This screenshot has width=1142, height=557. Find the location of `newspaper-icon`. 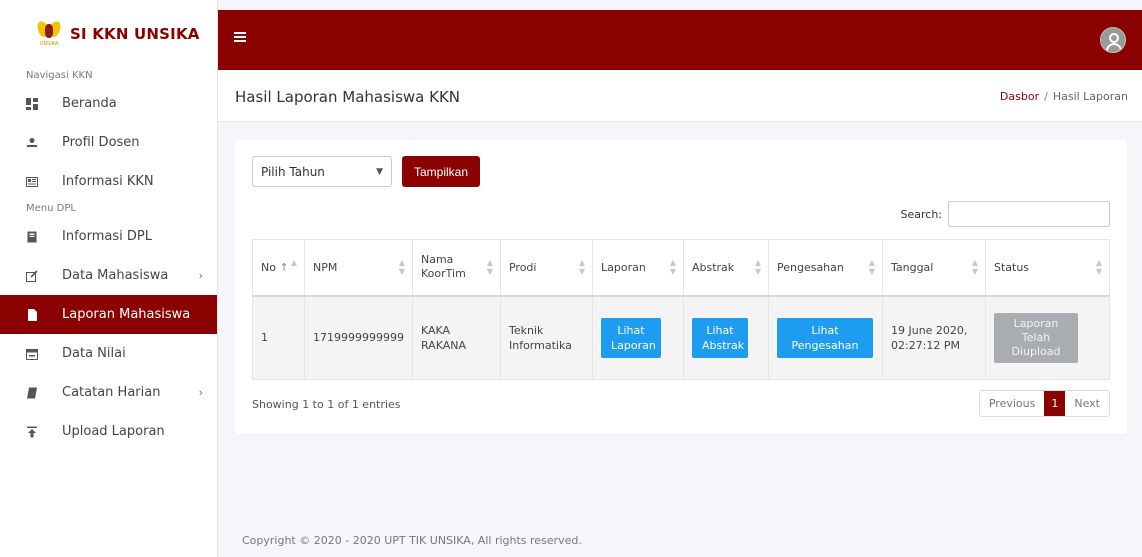

newspaper-icon is located at coordinates (32, 182).